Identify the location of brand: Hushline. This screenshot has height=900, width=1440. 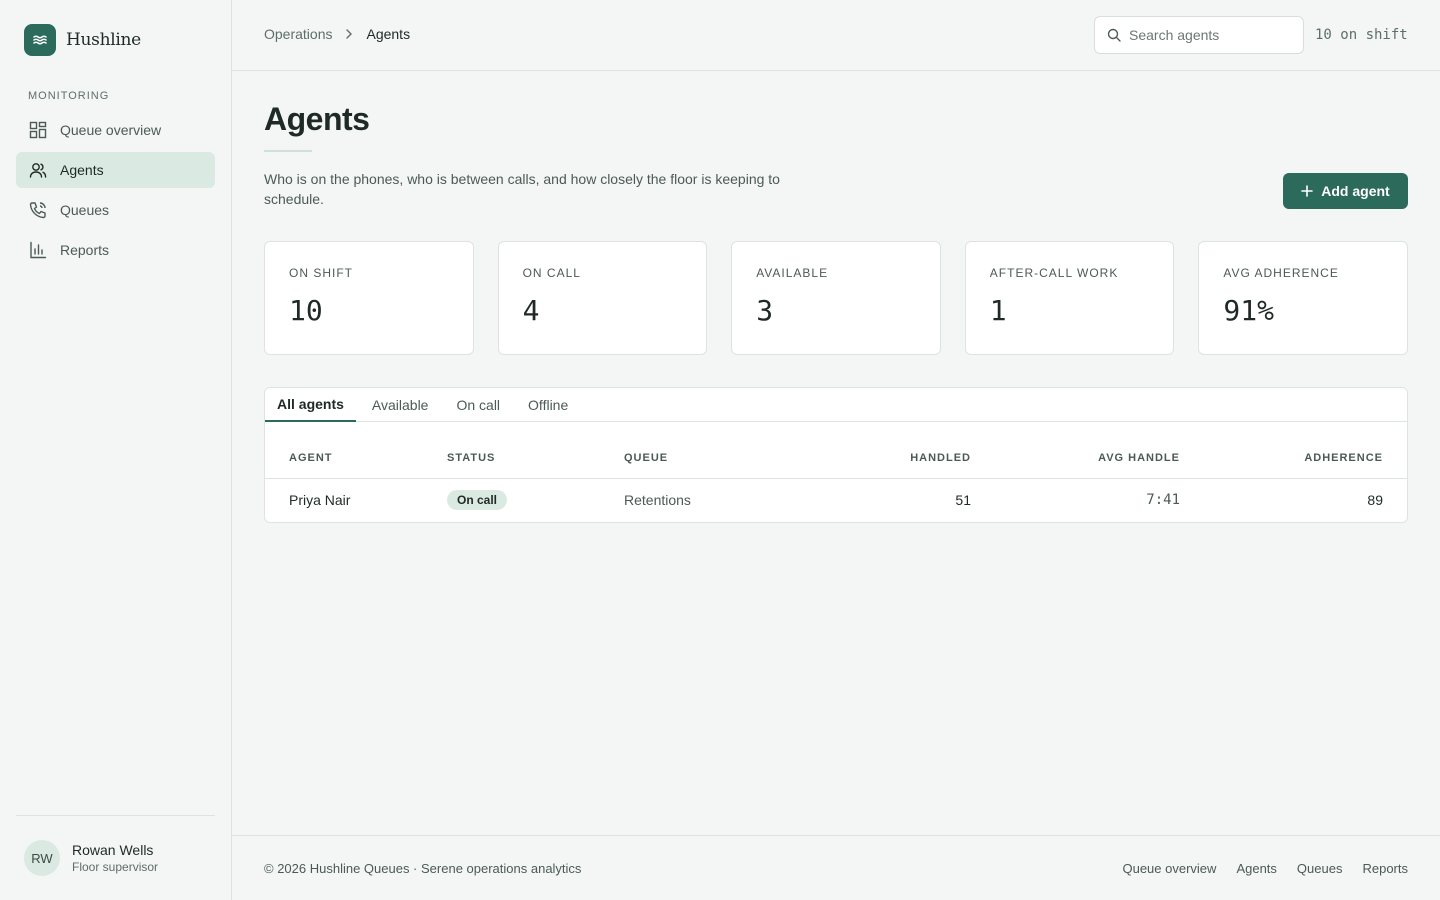
(82, 40).